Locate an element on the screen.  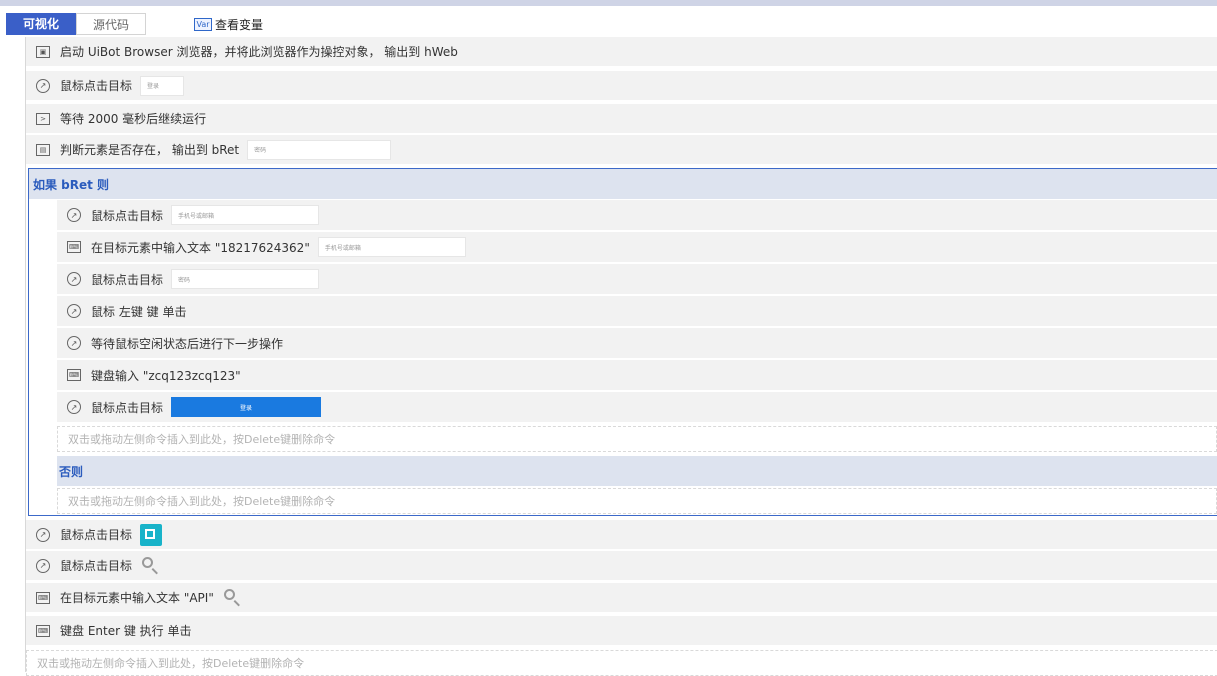
command-row: ⌨ 键盘 Enter 键 执行 单击 is located at coordinates (621, 631).